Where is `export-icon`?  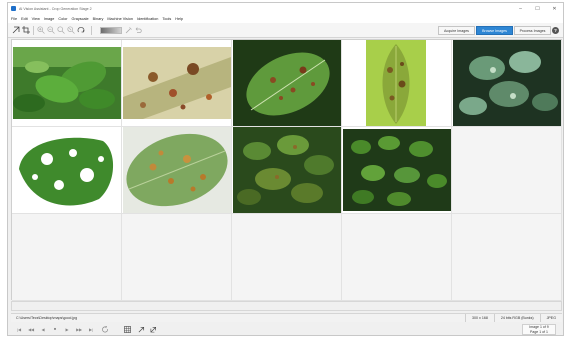 export-icon is located at coordinates (153, 329).